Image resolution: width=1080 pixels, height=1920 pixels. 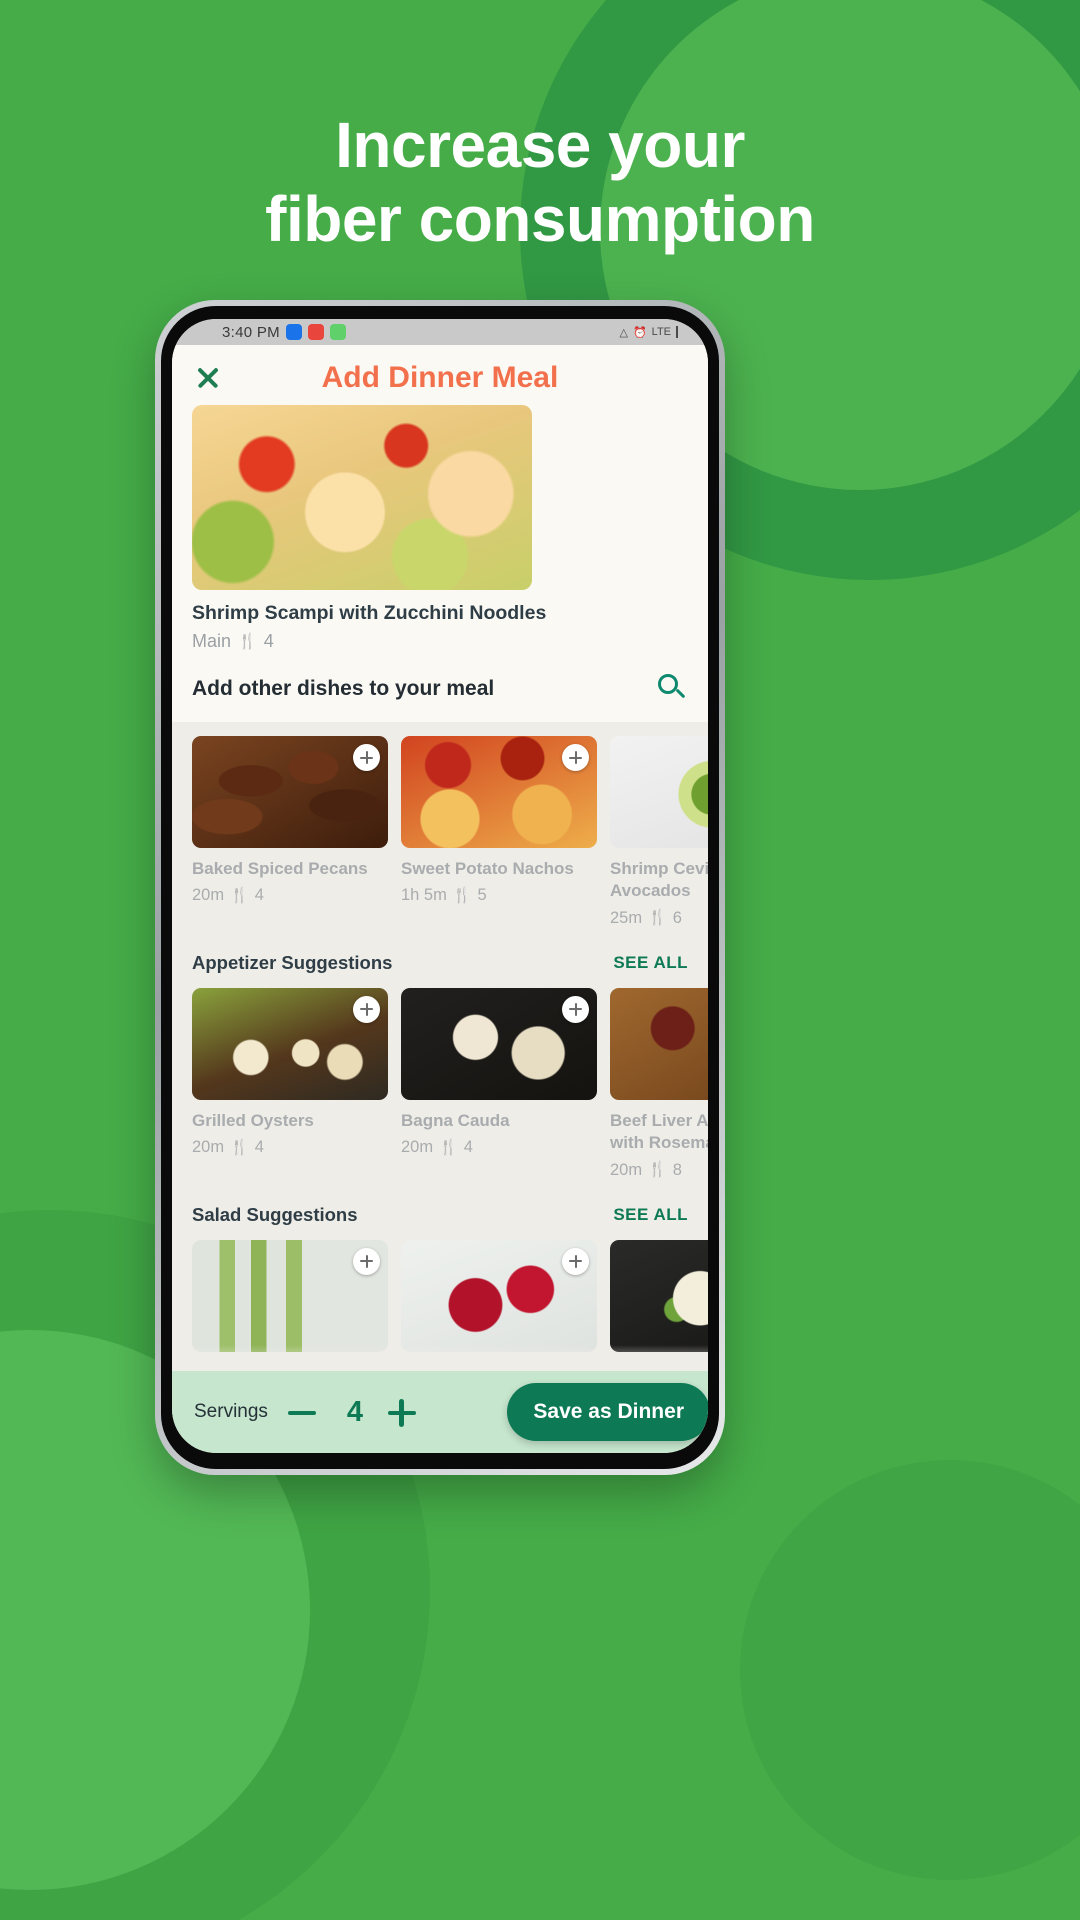 What do you see at coordinates (673, 689) in the screenshot?
I see `search-icon` at bounding box center [673, 689].